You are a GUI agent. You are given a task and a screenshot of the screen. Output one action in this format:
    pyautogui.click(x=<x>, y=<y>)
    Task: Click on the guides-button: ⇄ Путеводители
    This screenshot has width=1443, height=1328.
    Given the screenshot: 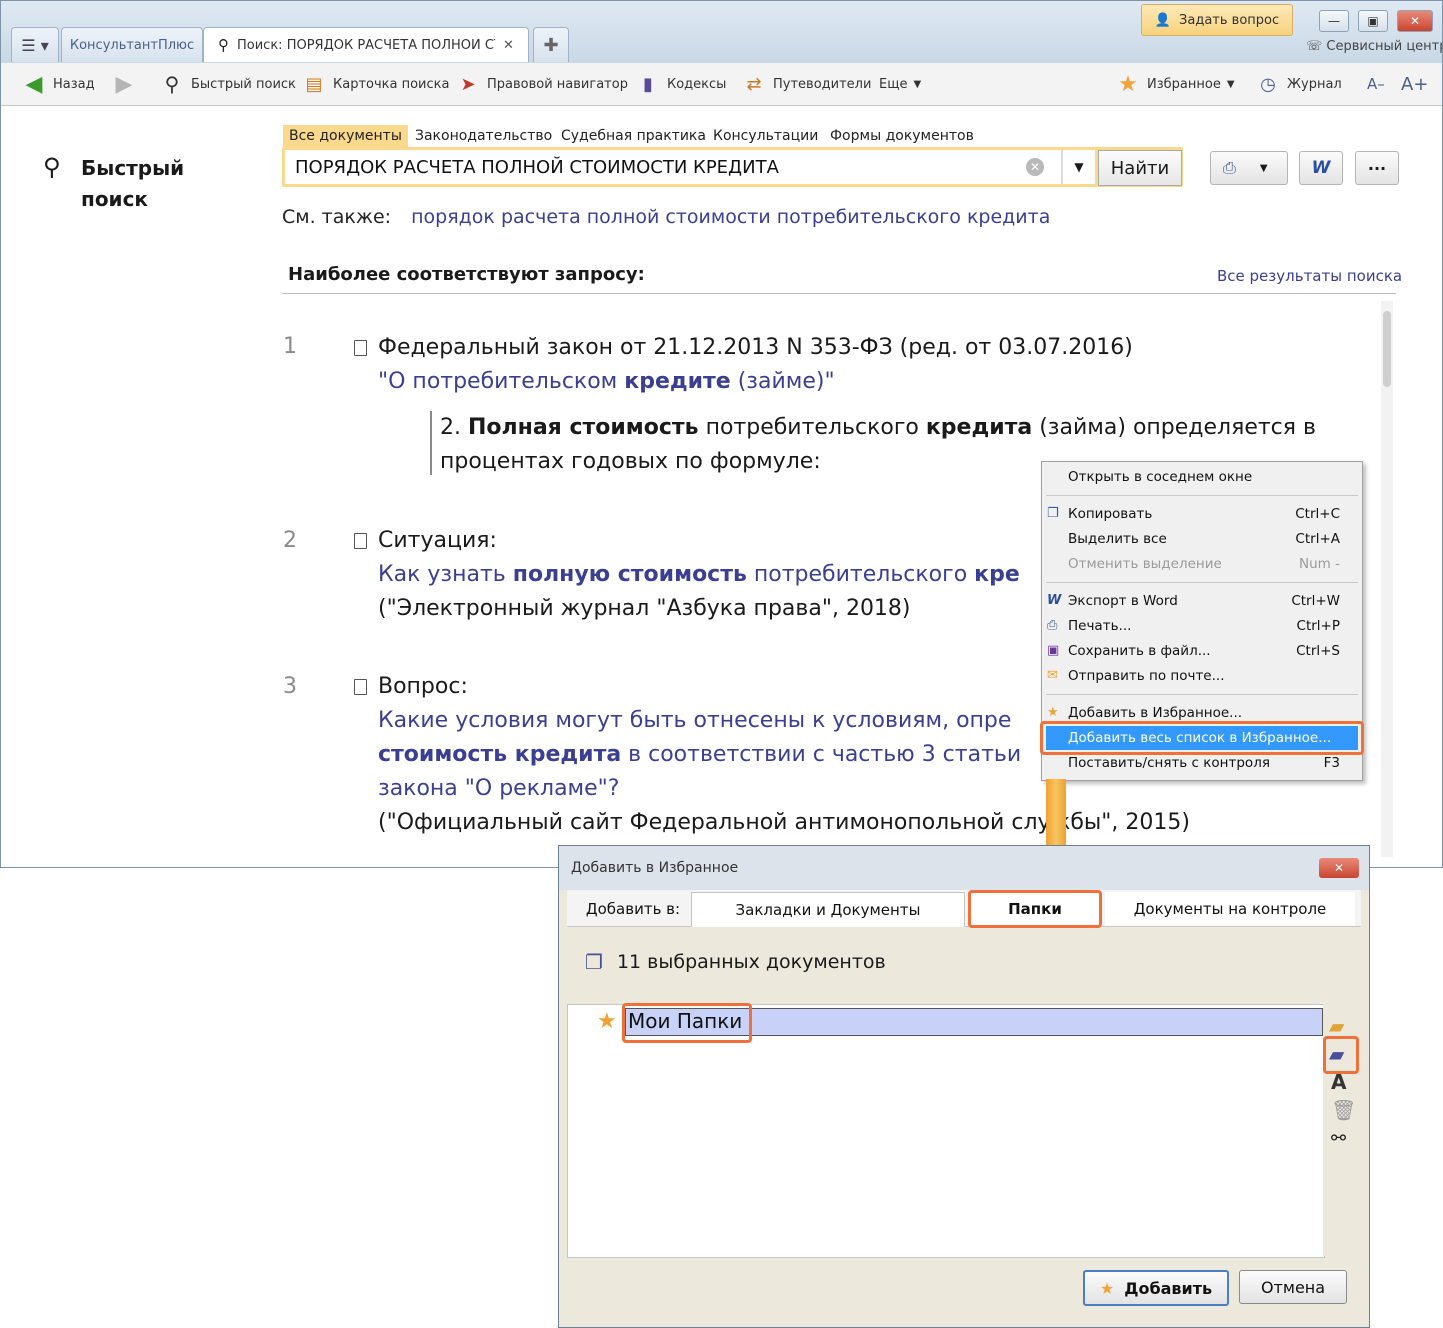 What is the action you would take?
    pyautogui.click(x=807, y=84)
    